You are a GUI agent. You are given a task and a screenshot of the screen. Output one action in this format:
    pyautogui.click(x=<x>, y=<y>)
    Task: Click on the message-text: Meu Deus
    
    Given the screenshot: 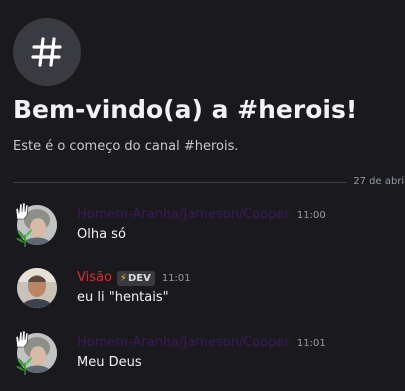 What is the action you would take?
    pyautogui.click(x=109, y=362)
    